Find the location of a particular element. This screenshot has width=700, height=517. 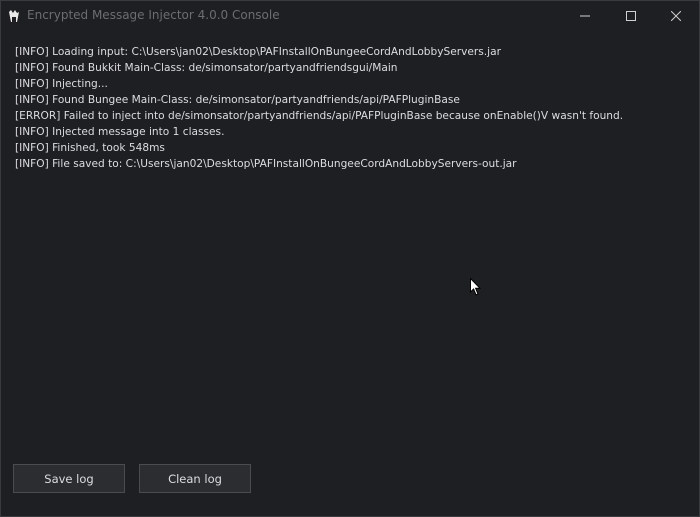

close-button is located at coordinates (676, 15).